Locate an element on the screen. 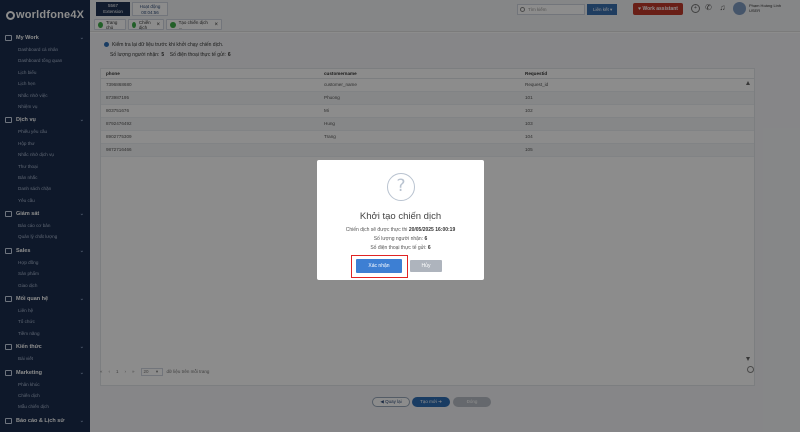 Image resolution: width=800 pixels, height=432 pixels. schedule-prefix: Chiến dịch sẽ được thực thi is located at coordinates (376, 230).